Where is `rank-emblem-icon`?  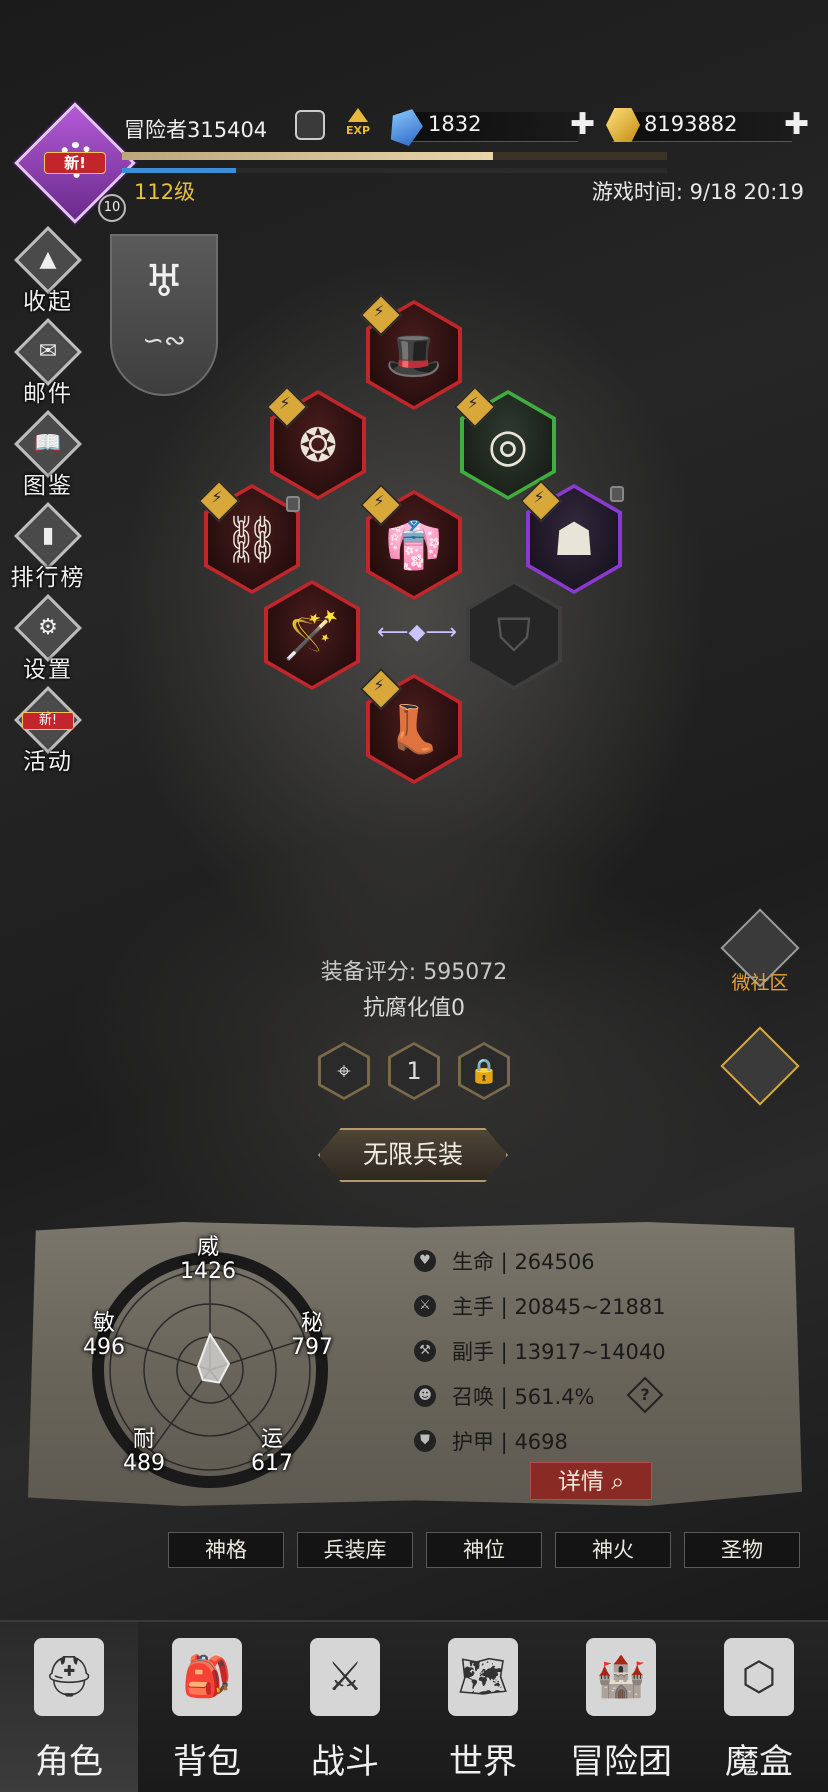 rank-emblem-icon is located at coordinates (760, 1066).